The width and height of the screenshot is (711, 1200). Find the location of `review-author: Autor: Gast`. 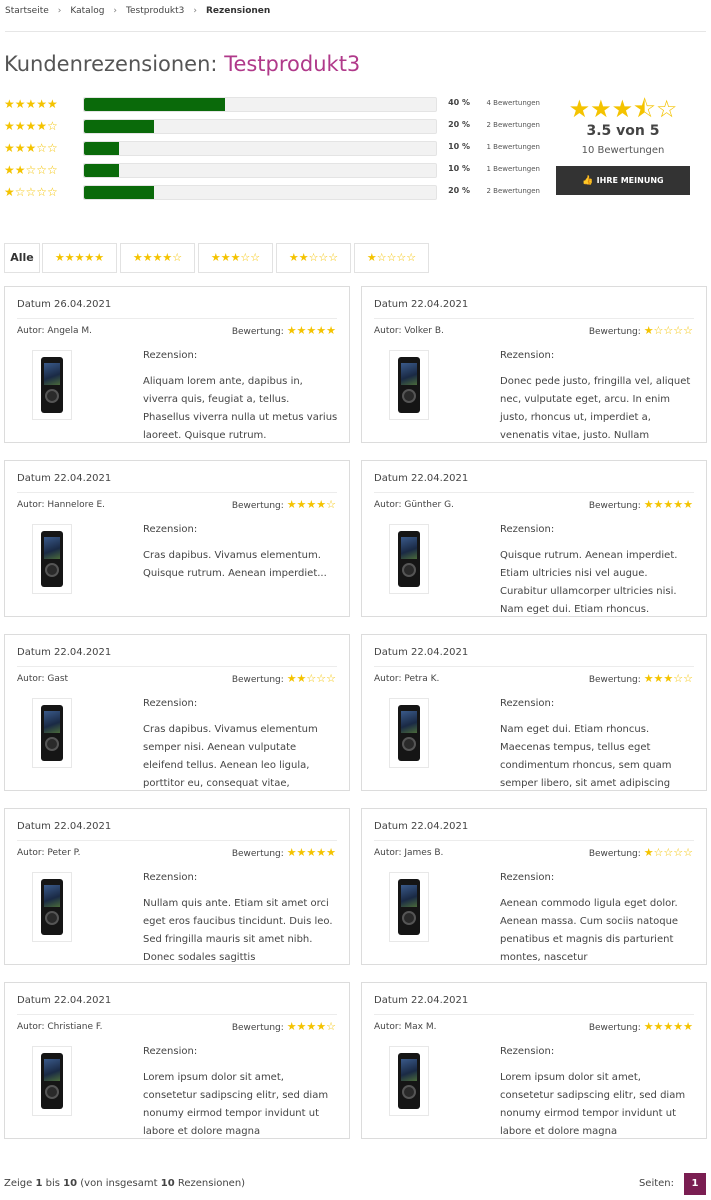

review-author: Autor: Gast is located at coordinates (42, 679).